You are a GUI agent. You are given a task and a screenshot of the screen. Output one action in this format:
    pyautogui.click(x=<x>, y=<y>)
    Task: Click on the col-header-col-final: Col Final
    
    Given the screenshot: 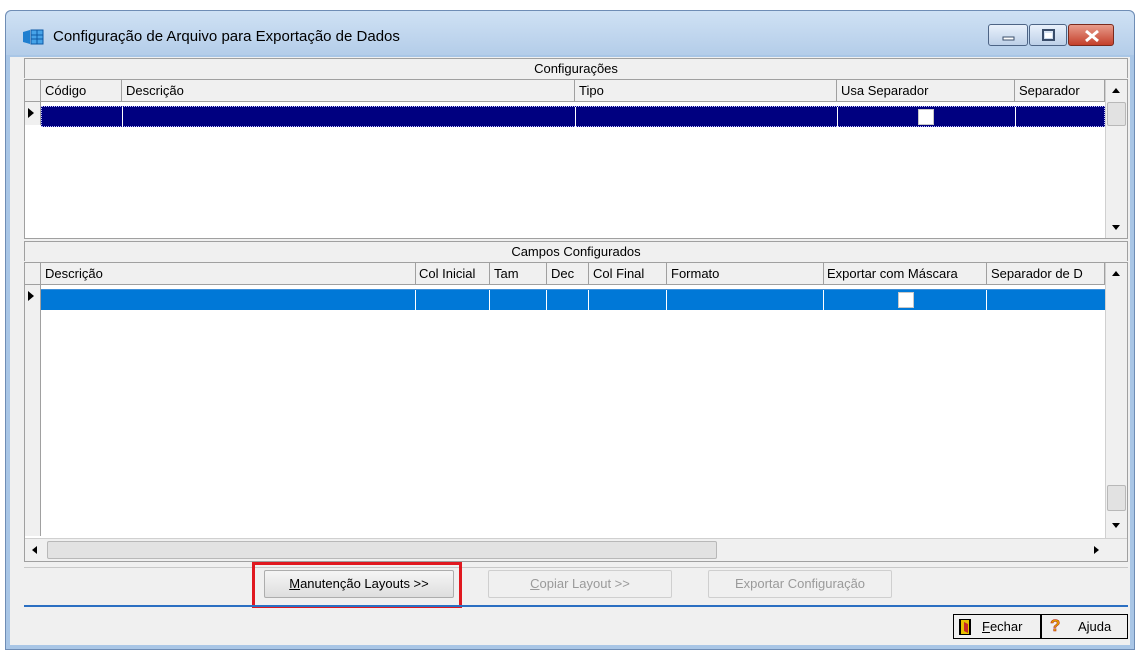 What is the action you would take?
    pyautogui.click(x=628, y=274)
    